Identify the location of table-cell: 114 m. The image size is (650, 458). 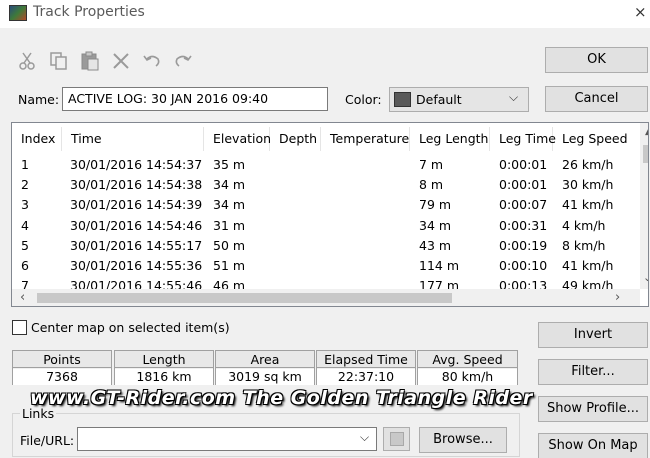
(439, 266).